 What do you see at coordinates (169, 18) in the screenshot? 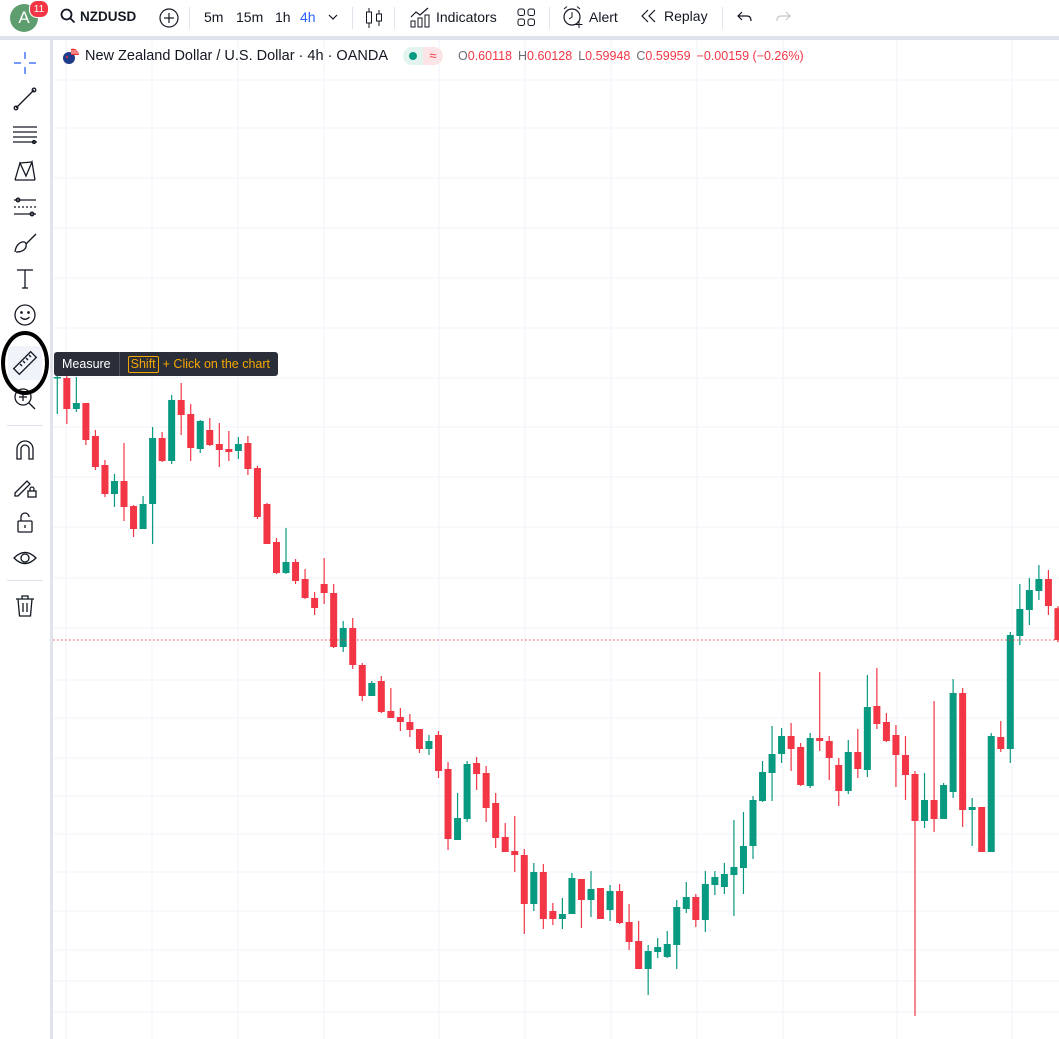
I see `compare-symbol-plus-icon` at bounding box center [169, 18].